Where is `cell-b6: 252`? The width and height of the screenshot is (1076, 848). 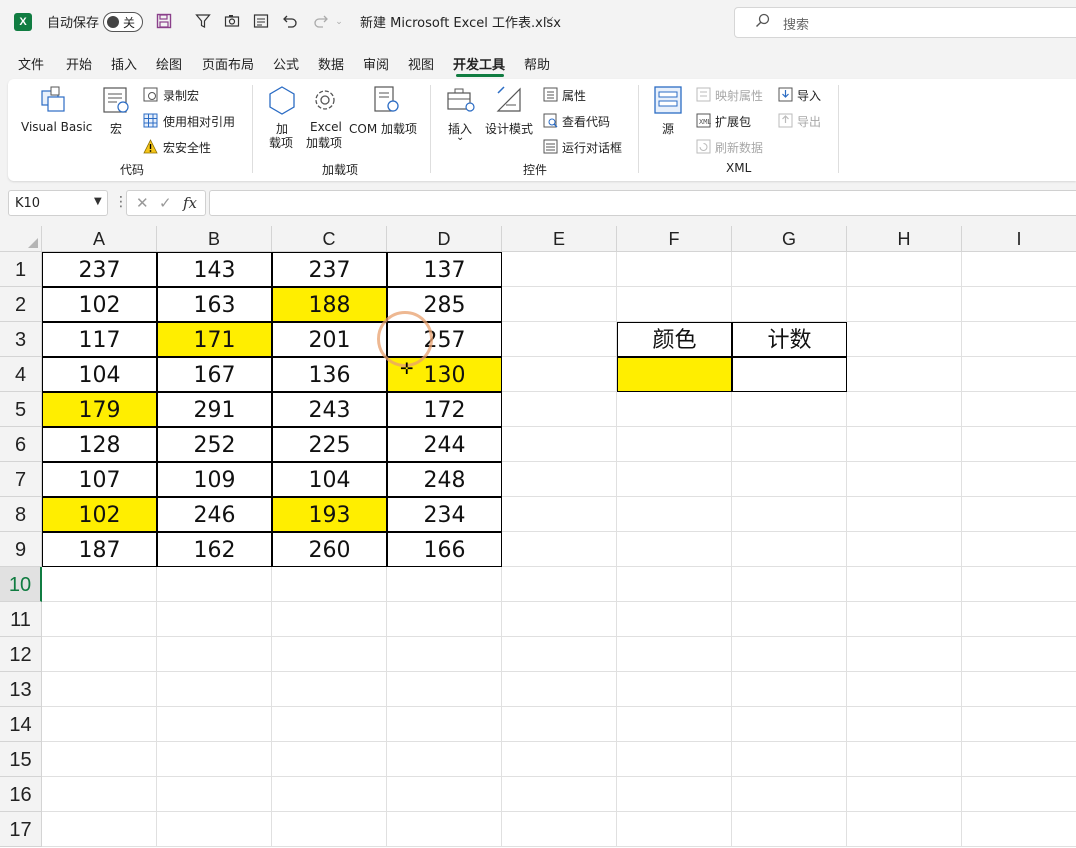 cell-b6: 252 is located at coordinates (214, 444).